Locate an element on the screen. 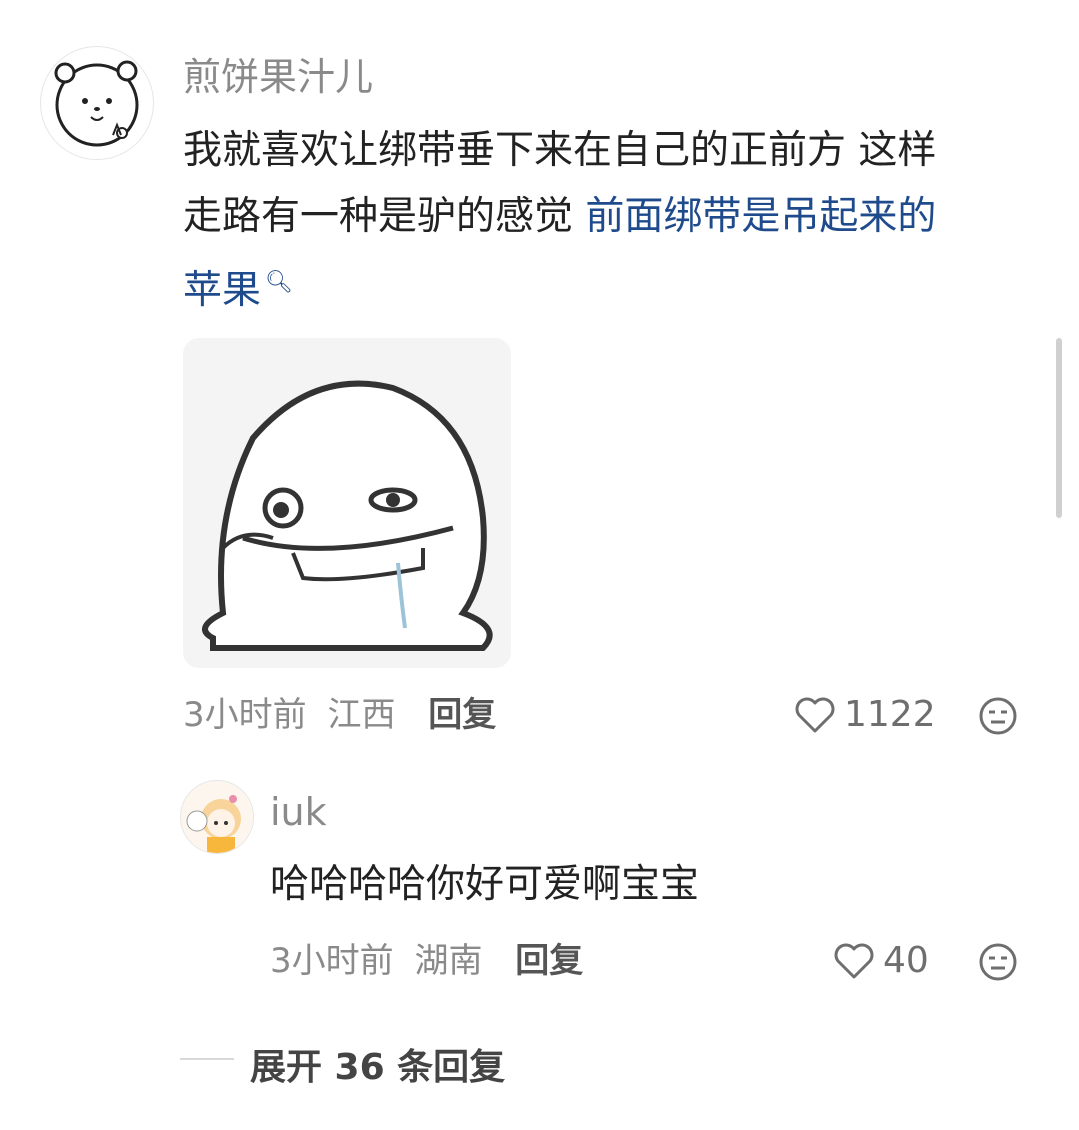 The image size is (1079, 1130). scrollbar is located at coordinates (1059, 428).